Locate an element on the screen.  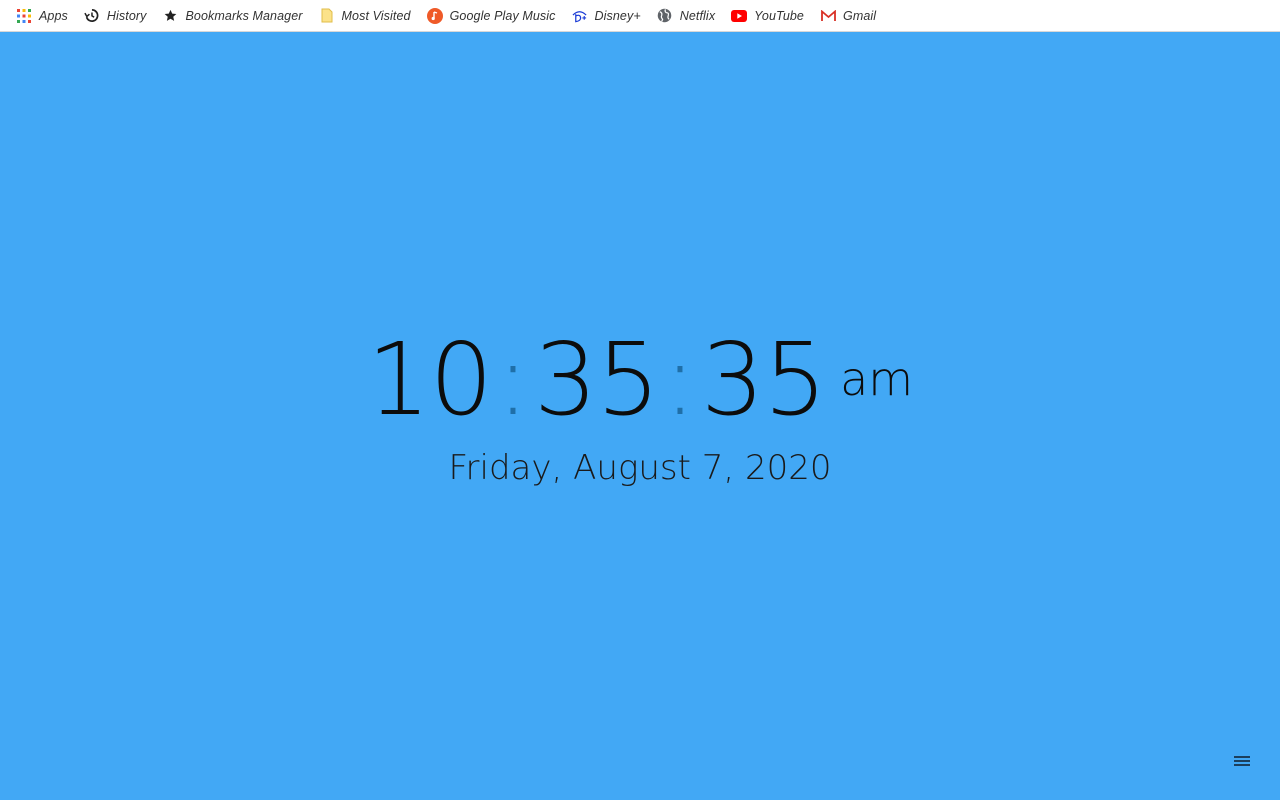
bookmark-label: Bookmarks Manager is located at coordinates (244, 15).